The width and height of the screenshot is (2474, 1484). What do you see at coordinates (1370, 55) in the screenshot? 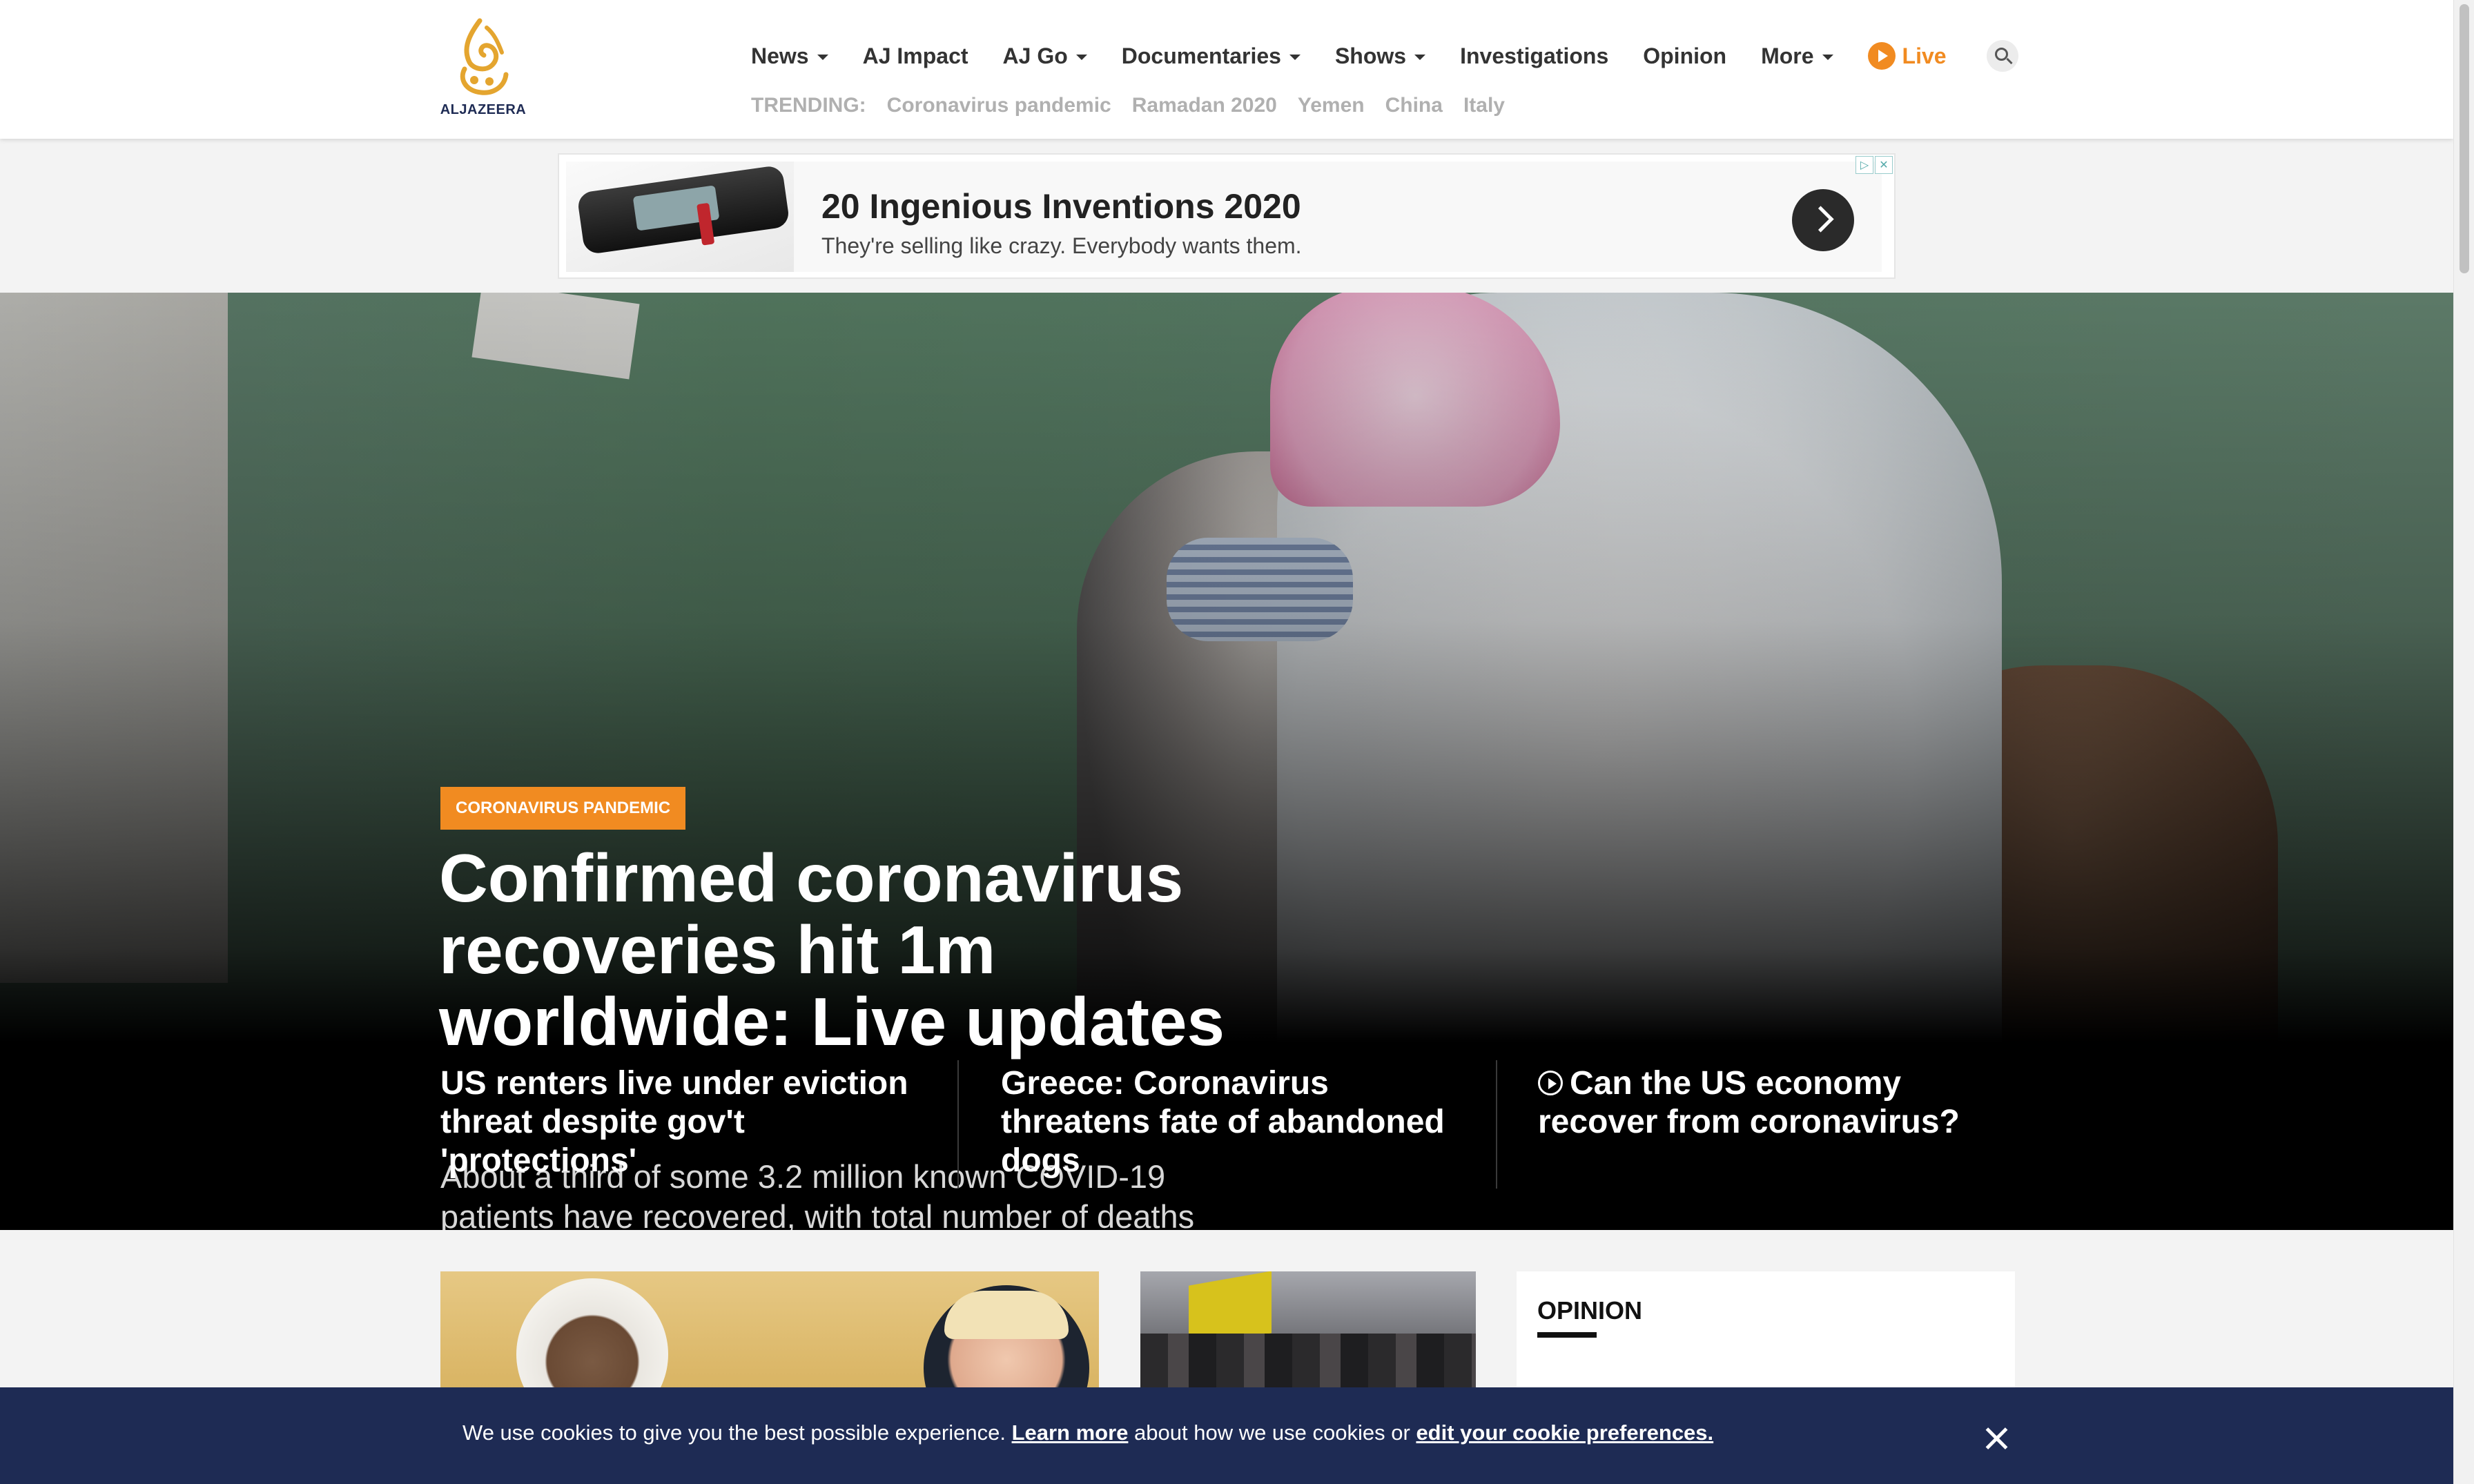
I see `nav-label: Shows` at bounding box center [1370, 55].